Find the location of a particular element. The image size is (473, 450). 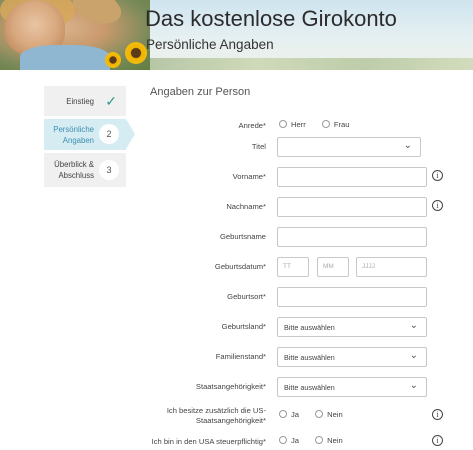

titel-label: Titel is located at coordinates (258, 146).